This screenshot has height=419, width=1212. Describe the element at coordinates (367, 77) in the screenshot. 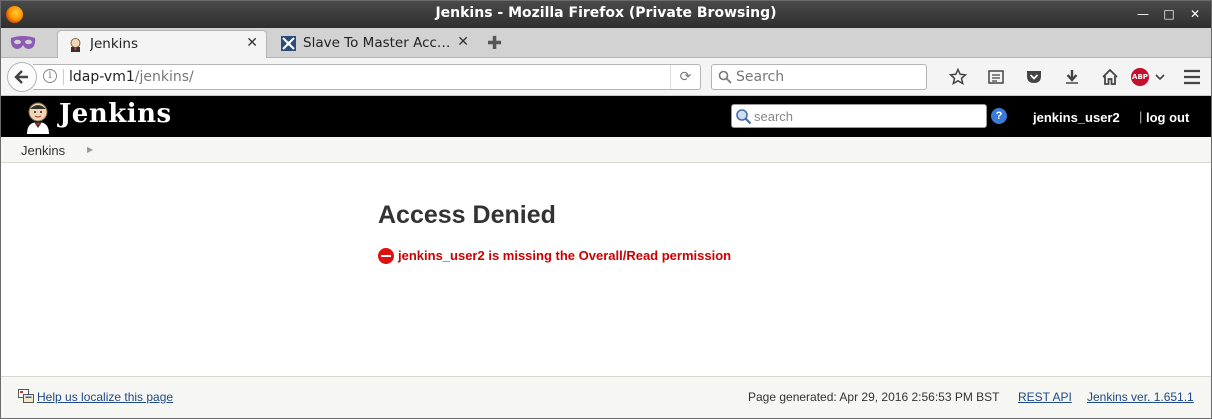

I see `url-bar: i ldap-vm1/jenkins/ ⟳` at that location.